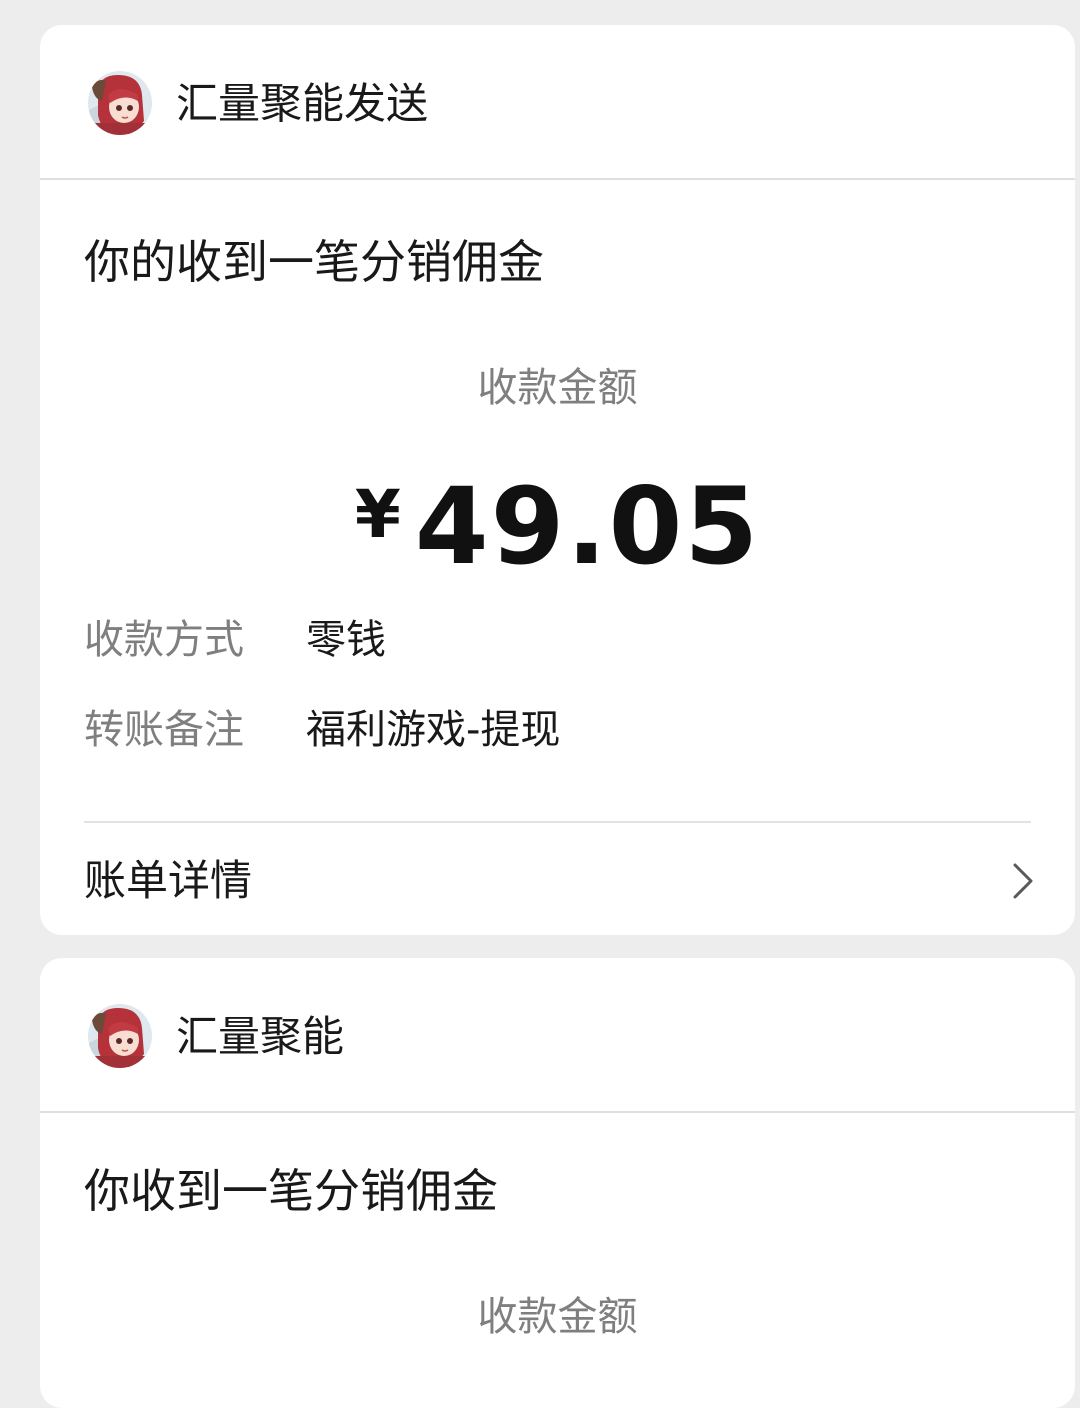 The width and height of the screenshot is (1080, 1408). I want to click on currency-symbol: ¥, so click(377, 514).